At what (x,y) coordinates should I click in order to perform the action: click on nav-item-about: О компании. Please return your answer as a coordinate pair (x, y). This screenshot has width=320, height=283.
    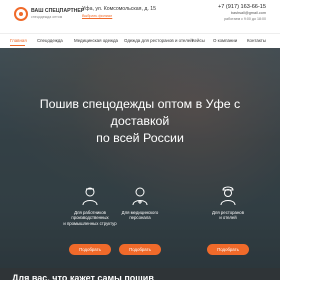
    Looking at the image, I should click on (225, 40).